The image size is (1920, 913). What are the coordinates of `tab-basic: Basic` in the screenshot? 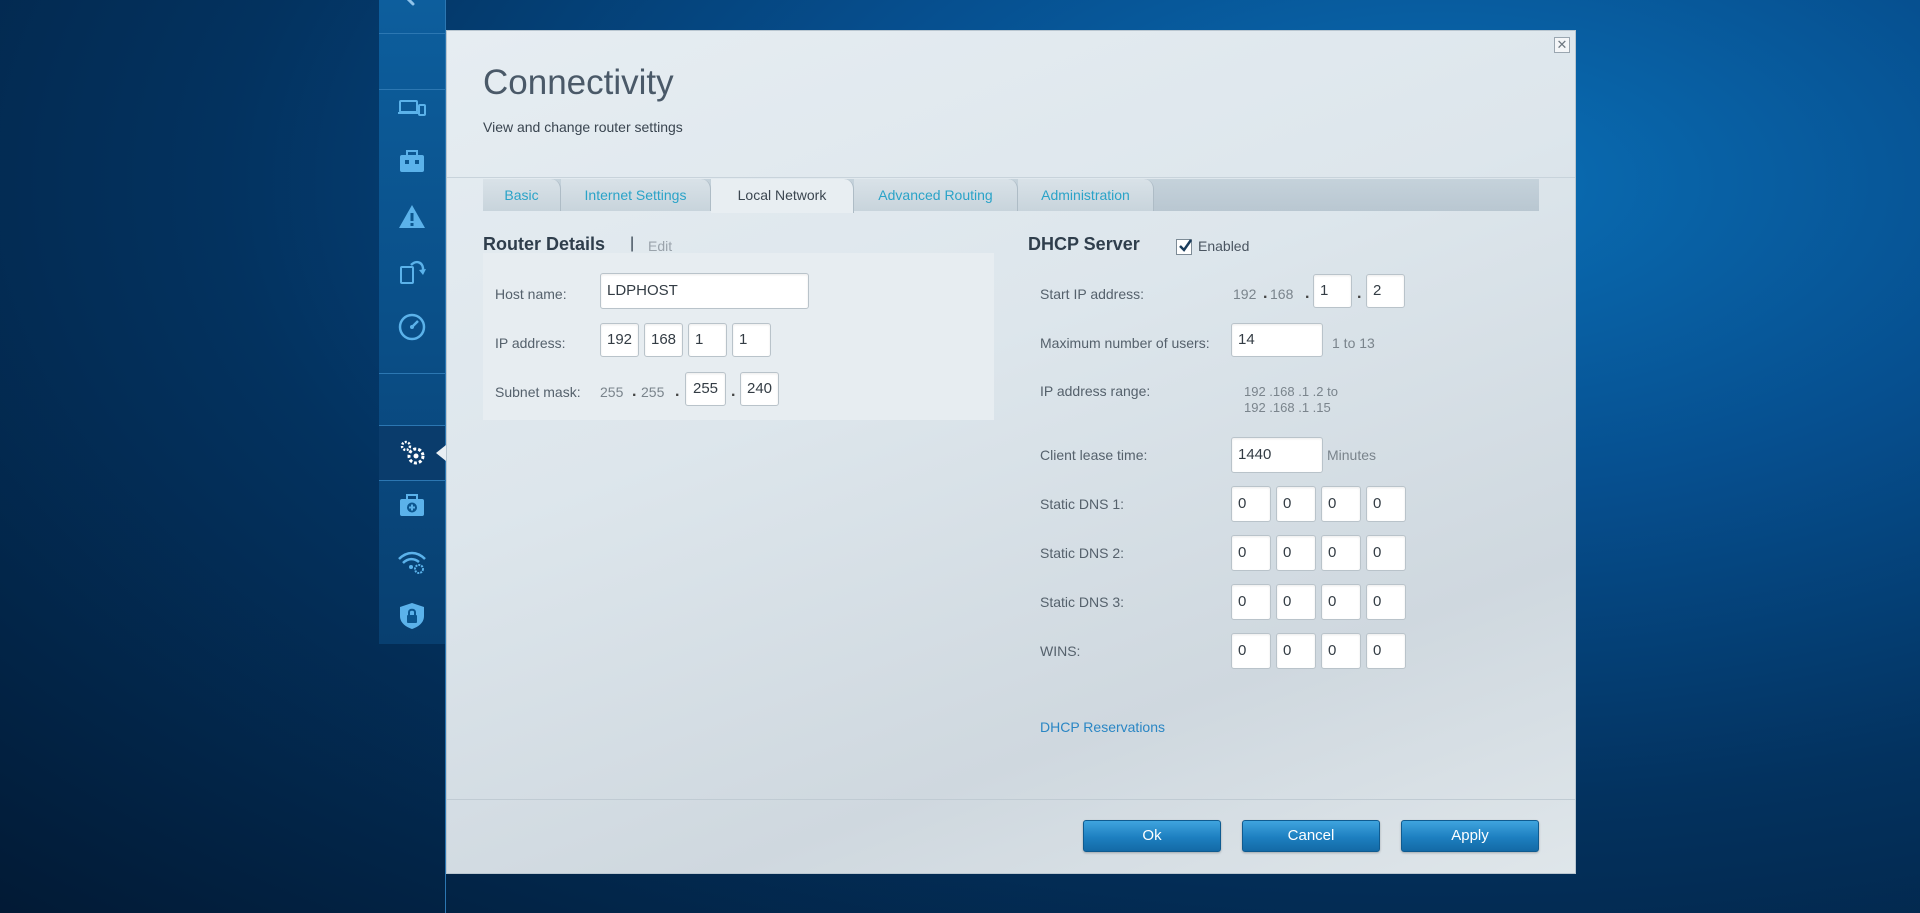 It's located at (522, 195).